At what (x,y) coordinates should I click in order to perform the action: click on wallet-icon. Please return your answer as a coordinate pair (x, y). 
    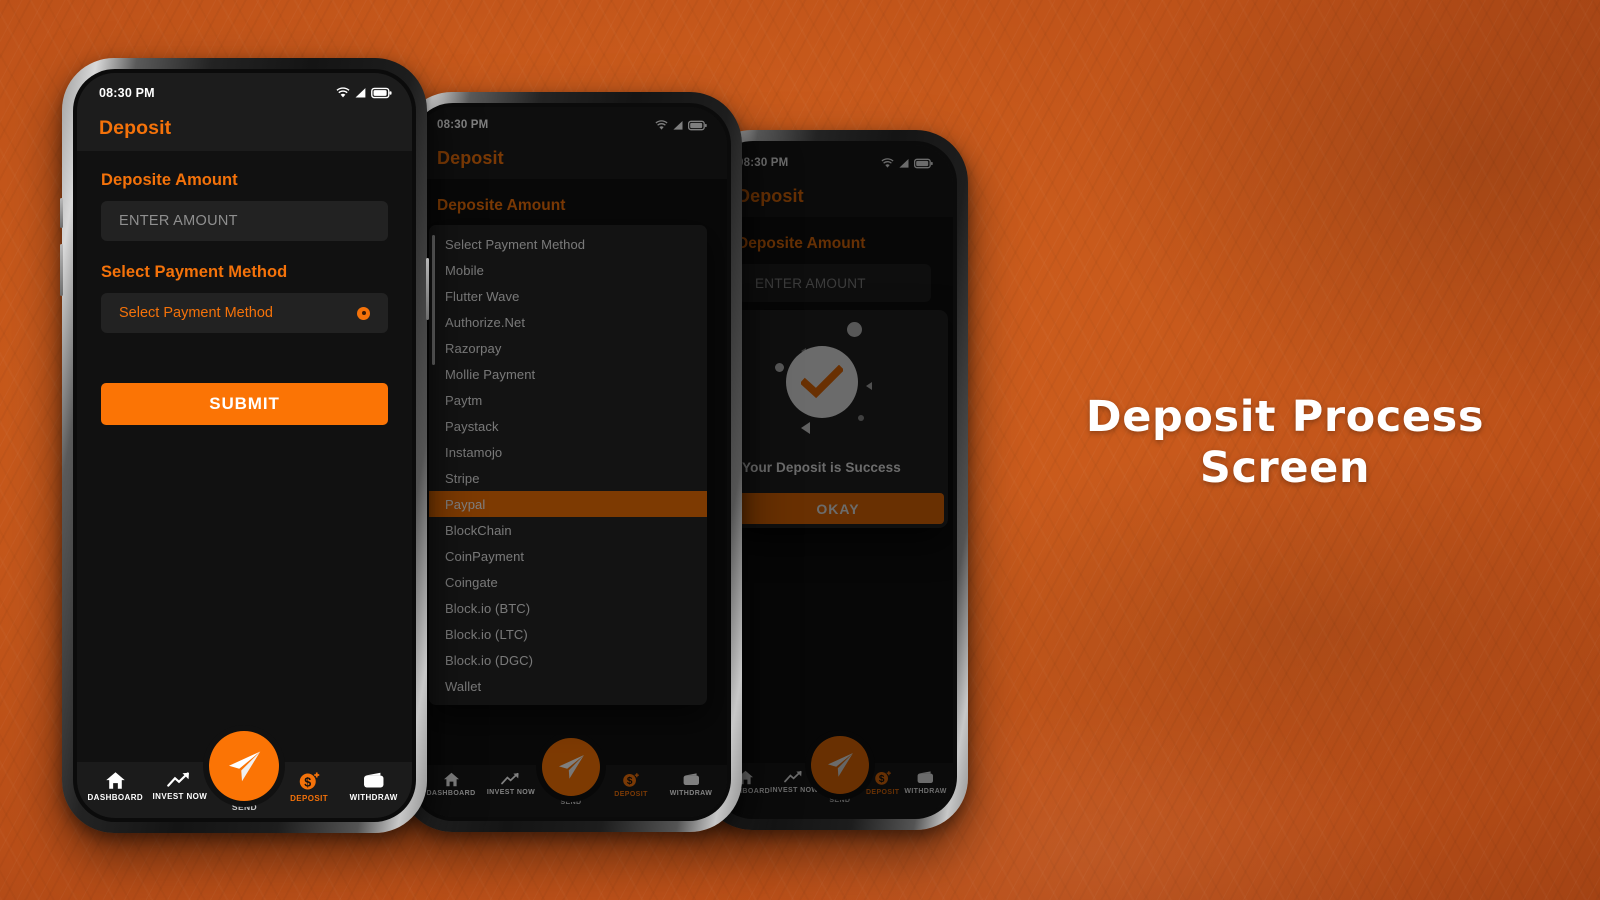
    Looking at the image, I should click on (373, 780).